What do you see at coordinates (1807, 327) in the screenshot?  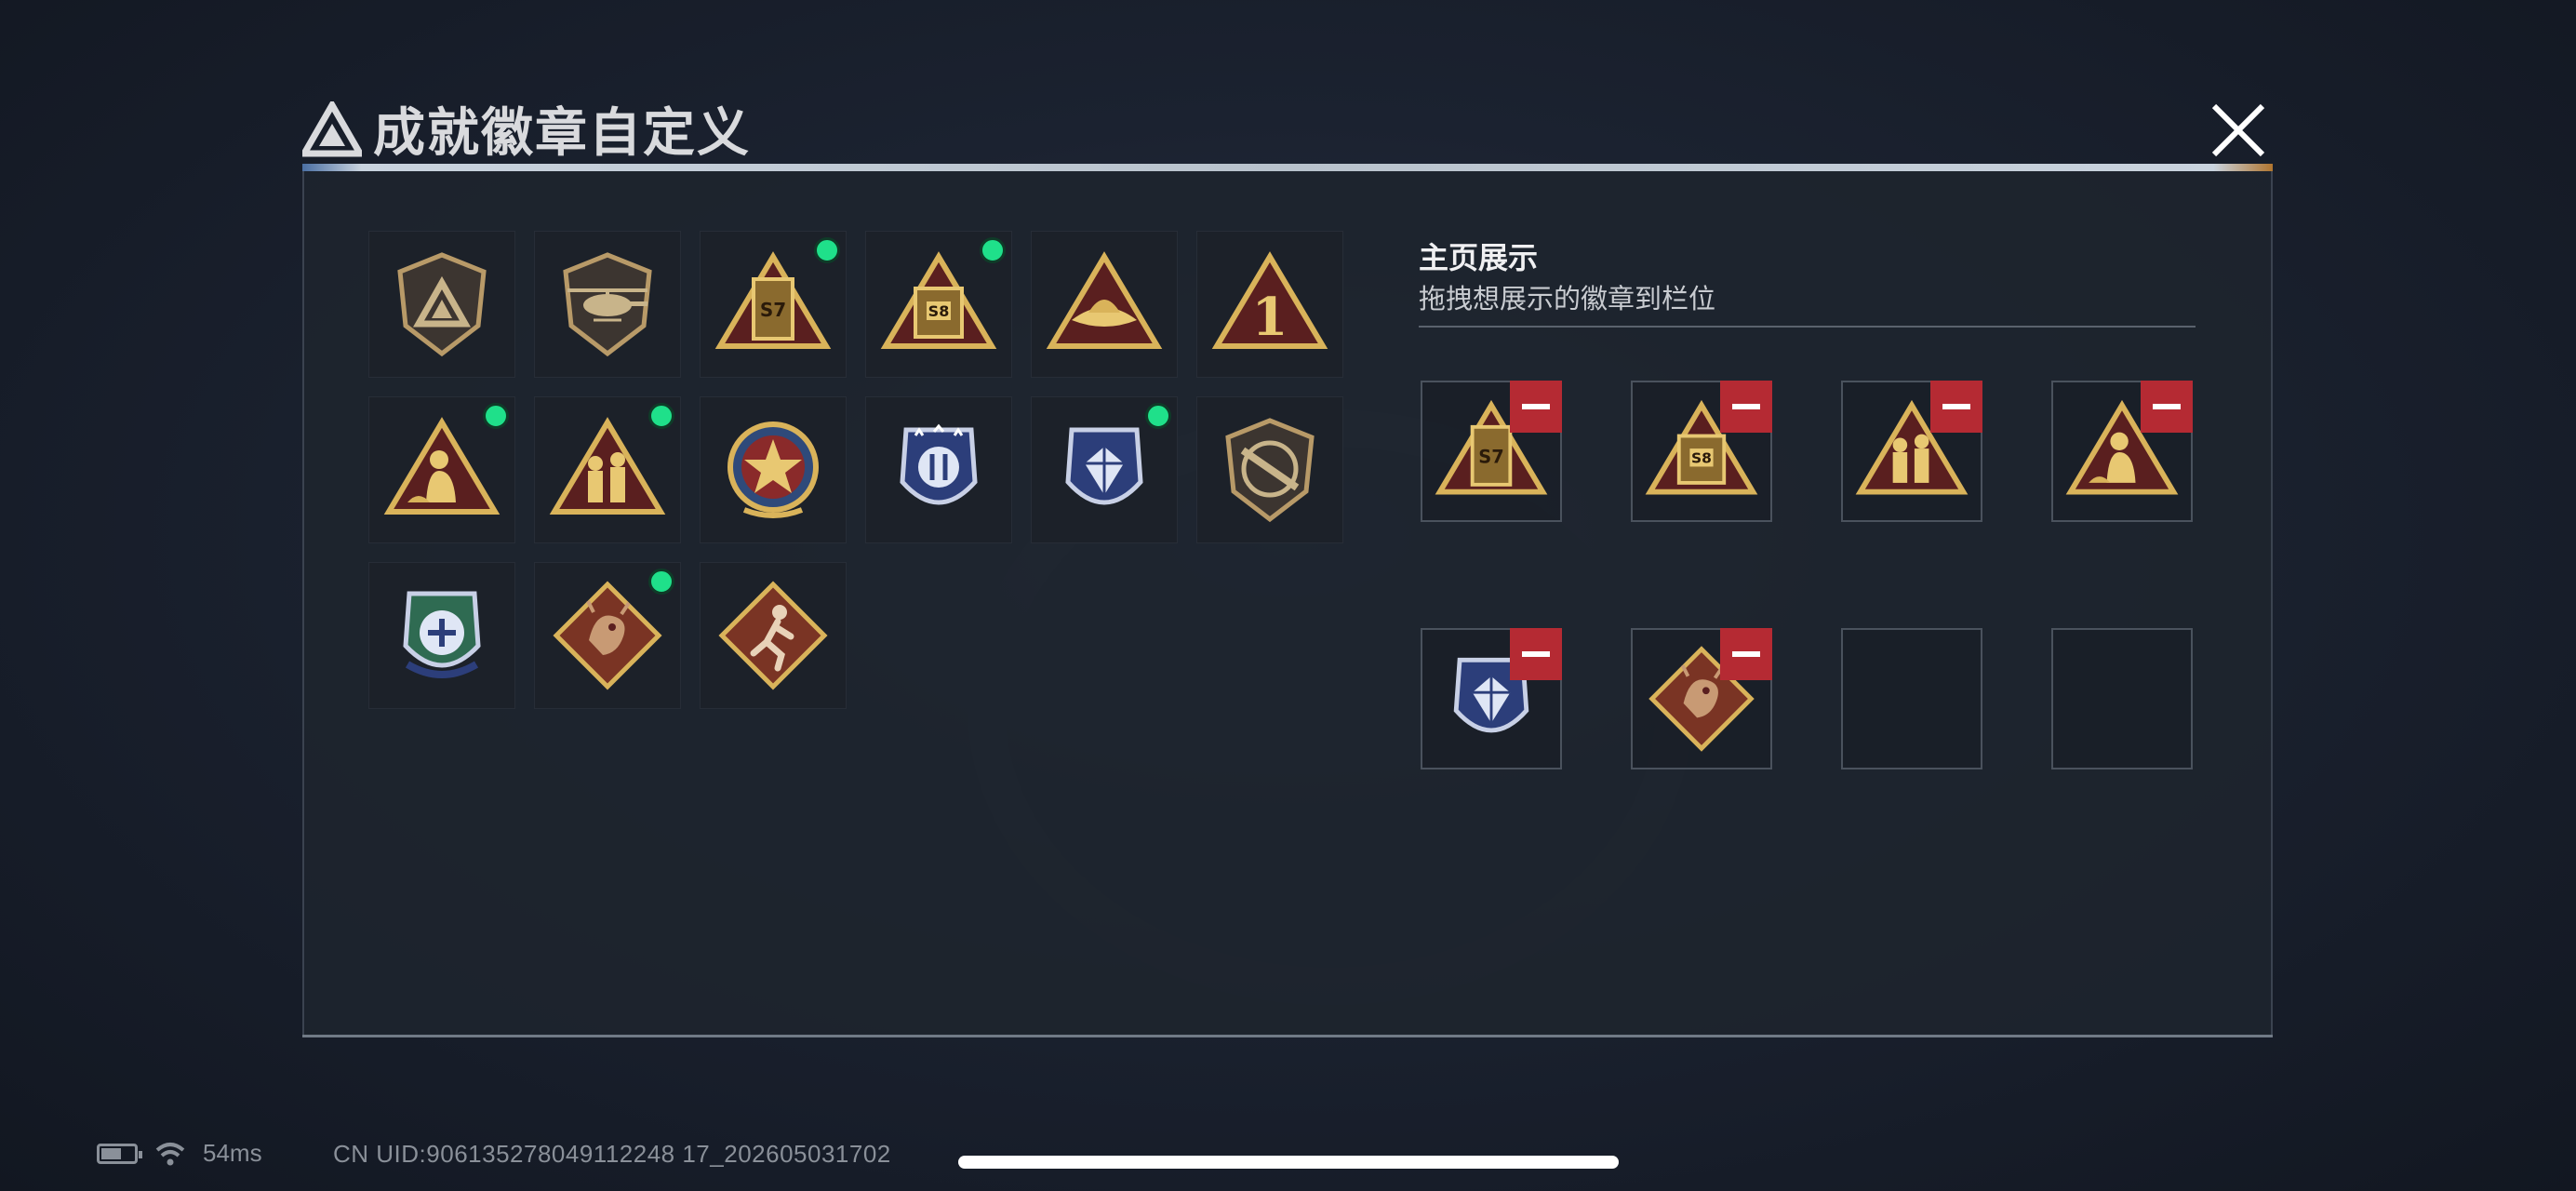 I see `showcase-divider` at bounding box center [1807, 327].